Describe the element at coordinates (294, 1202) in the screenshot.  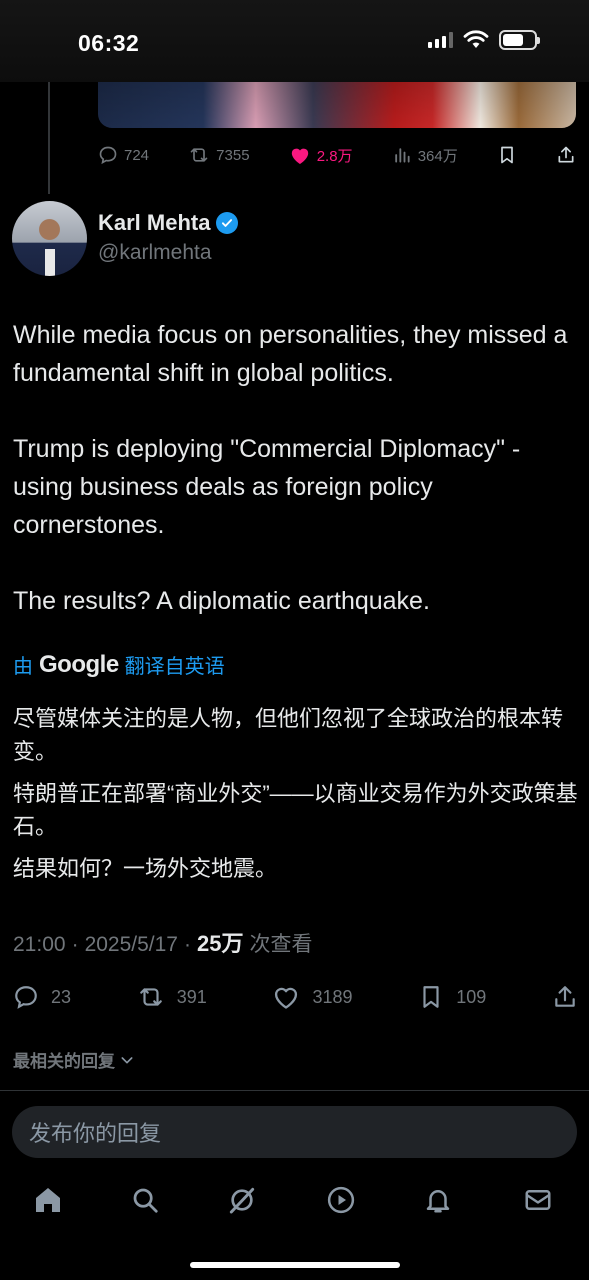
I see `bottom-nav` at that location.